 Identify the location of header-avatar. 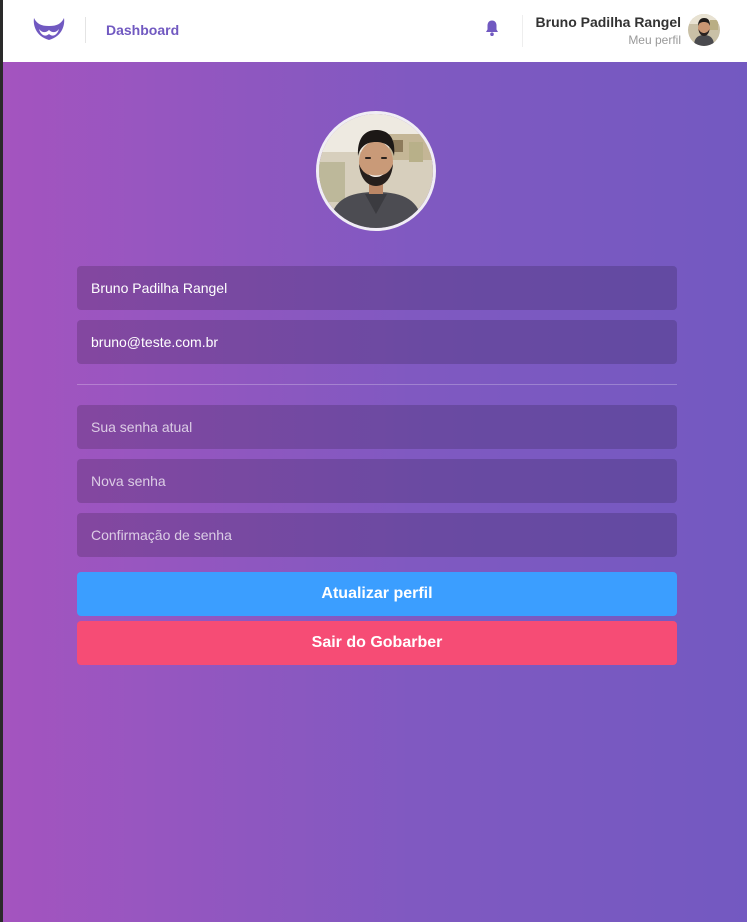
(704, 30).